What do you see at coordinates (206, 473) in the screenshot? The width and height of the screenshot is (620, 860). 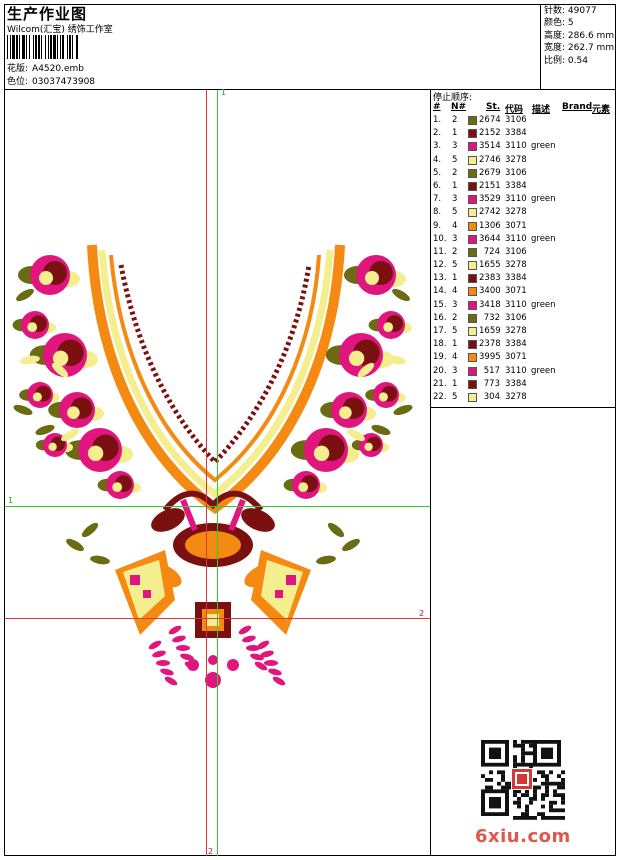 I see `red-vertical-guide` at bounding box center [206, 473].